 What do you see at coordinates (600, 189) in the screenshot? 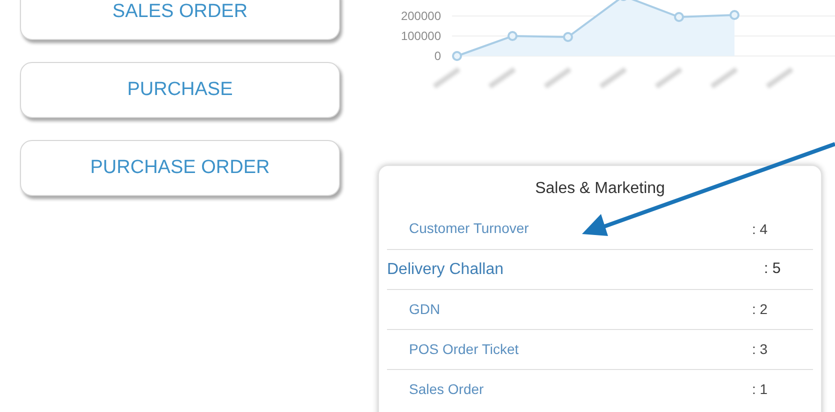
I see `panel-title: Sales & Marketing` at bounding box center [600, 189].